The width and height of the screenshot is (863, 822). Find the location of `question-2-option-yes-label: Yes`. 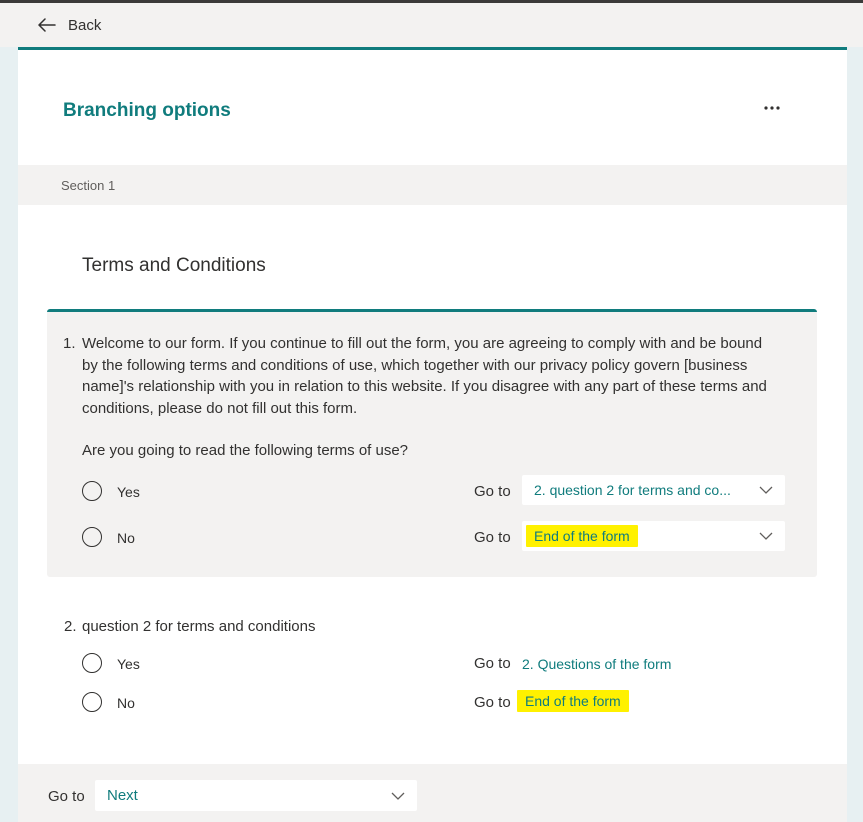

question-2-option-yes-label: Yes is located at coordinates (128, 664).